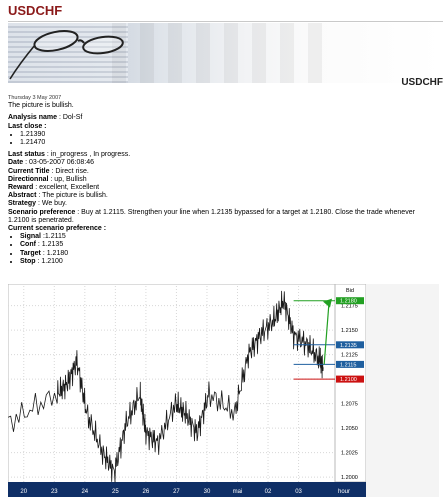 This screenshot has height=502, width=443. I want to click on analysis-name-value: Dol-Sf, so click(72, 118).